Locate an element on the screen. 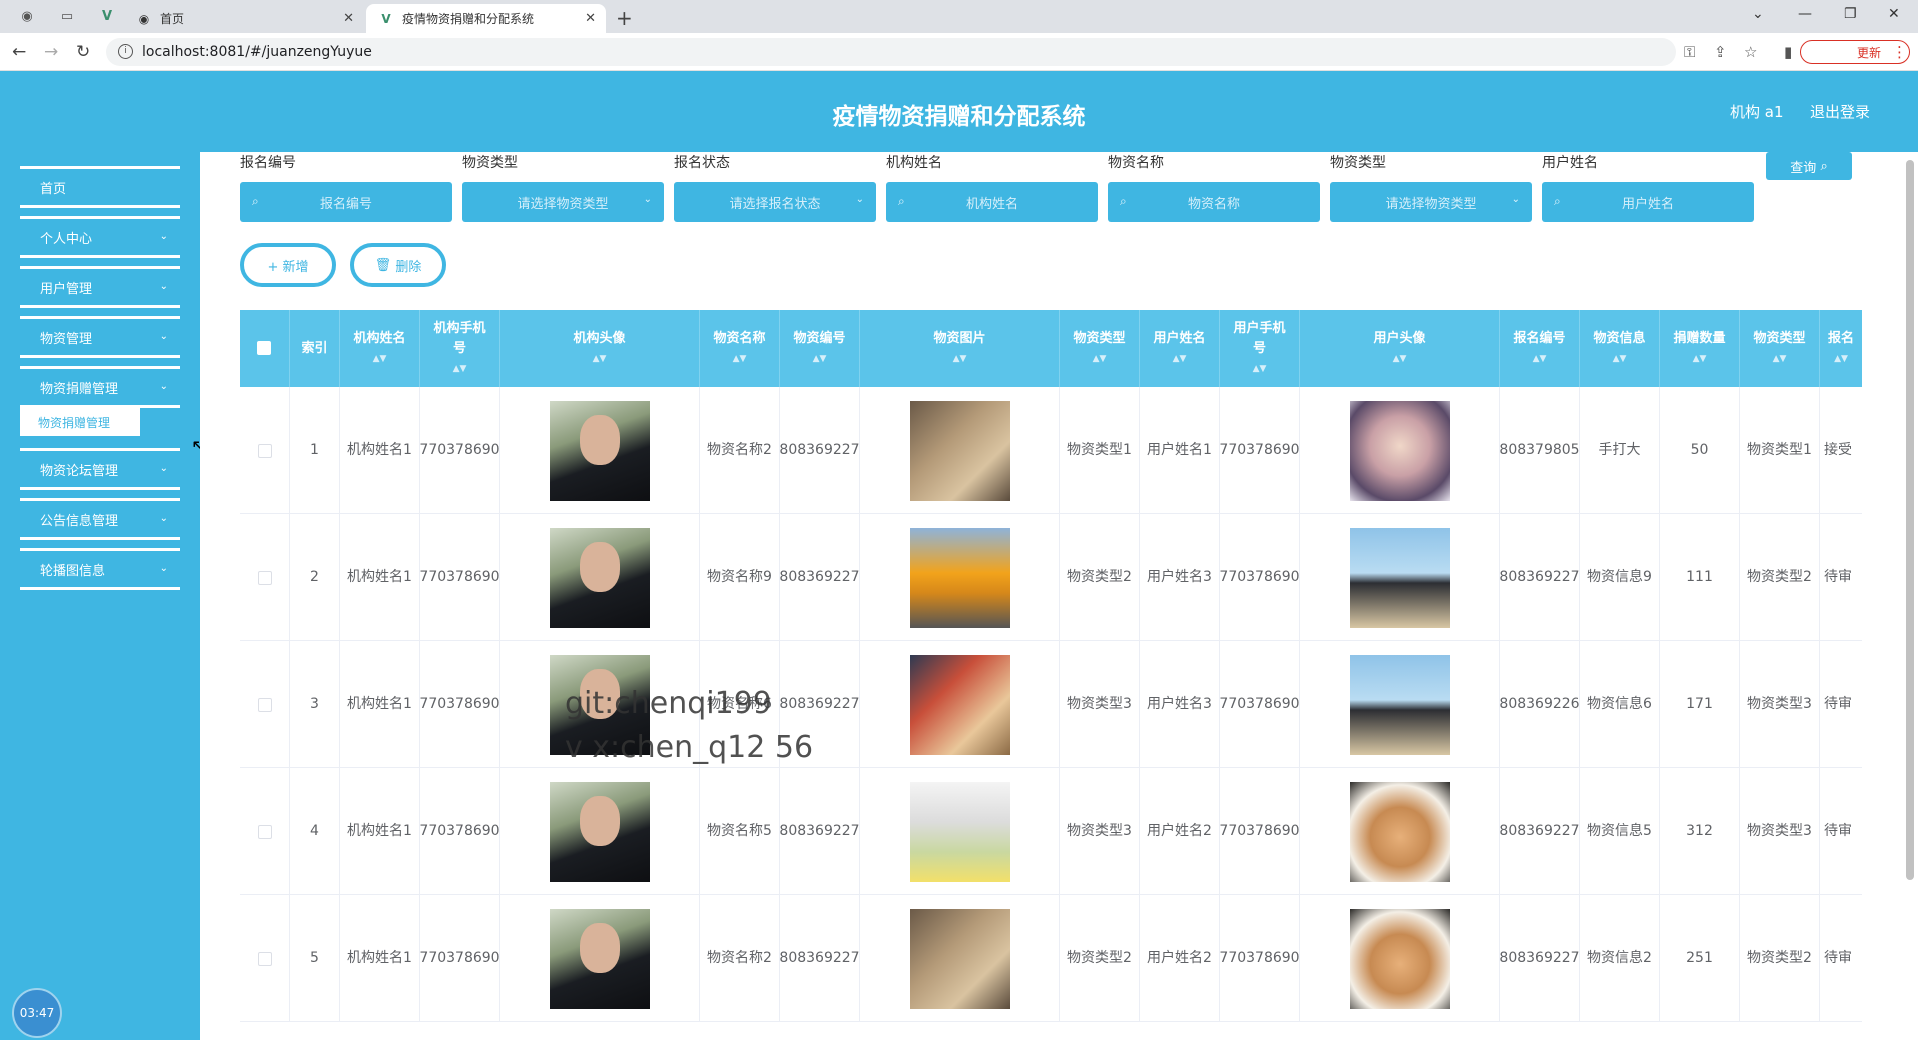 This screenshot has width=1918, height=1040. col-header: 报名 ▲▼ is located at coordinates (1841, 348).